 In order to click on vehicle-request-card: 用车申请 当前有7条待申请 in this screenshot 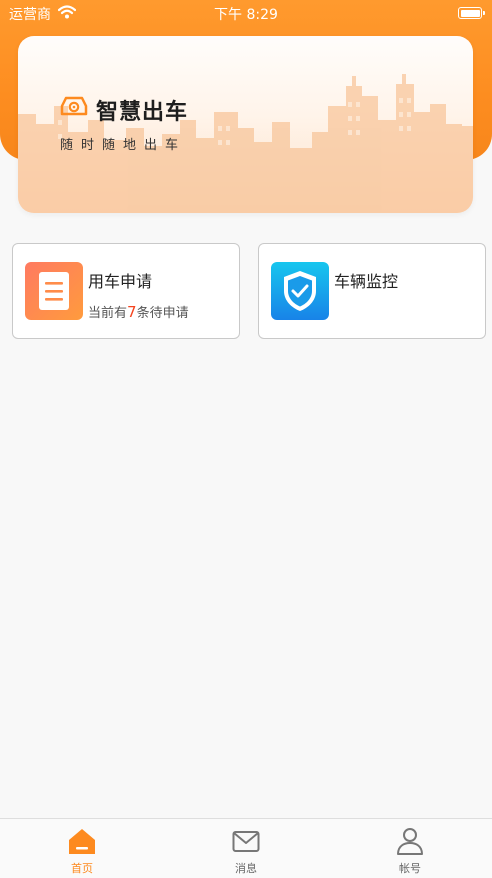, I will do `click(126, 291)`.